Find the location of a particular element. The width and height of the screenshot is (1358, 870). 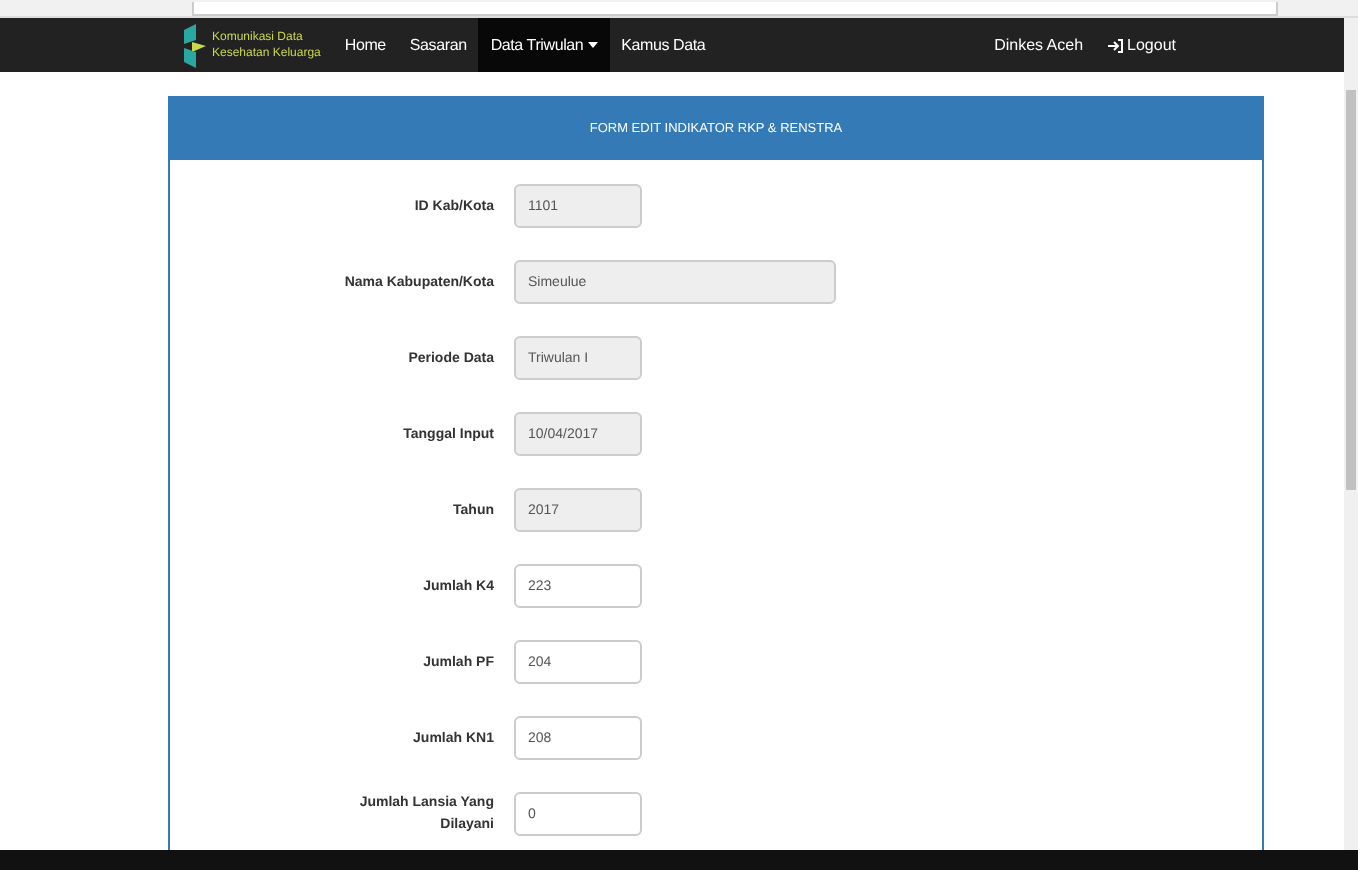

scrollbar-thumb is located at coordinates (1351, 290).